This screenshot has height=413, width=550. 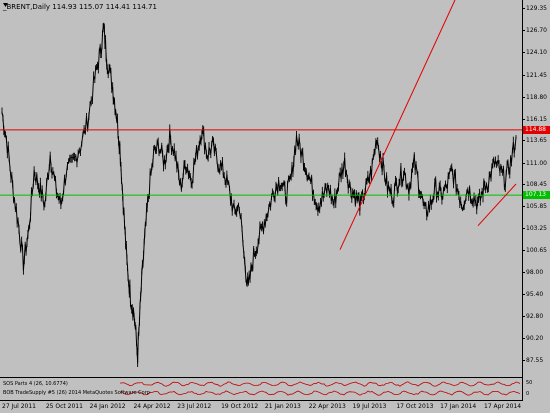 I want to click on date-label: 21 Jan 2013, so click(x=282, y=406).